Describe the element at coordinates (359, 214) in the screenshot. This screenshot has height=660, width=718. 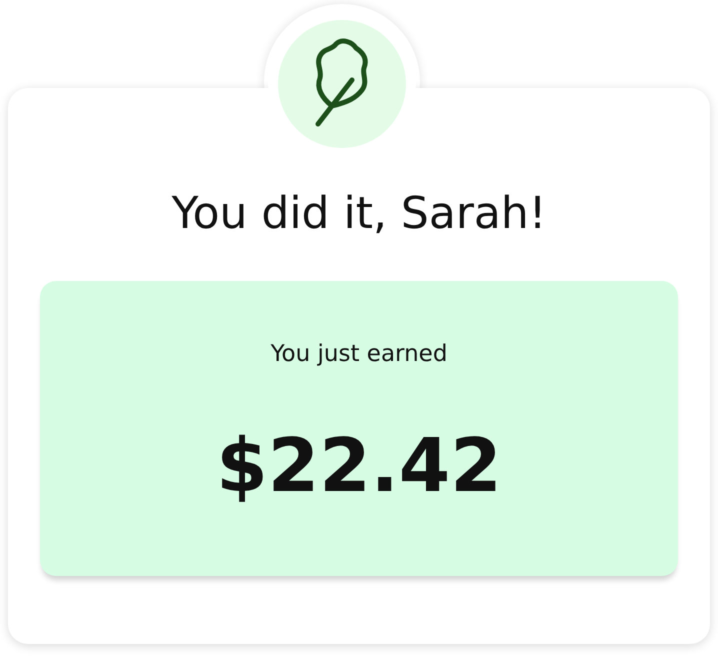
I see `heading: You did it, Sarah!` at that location.